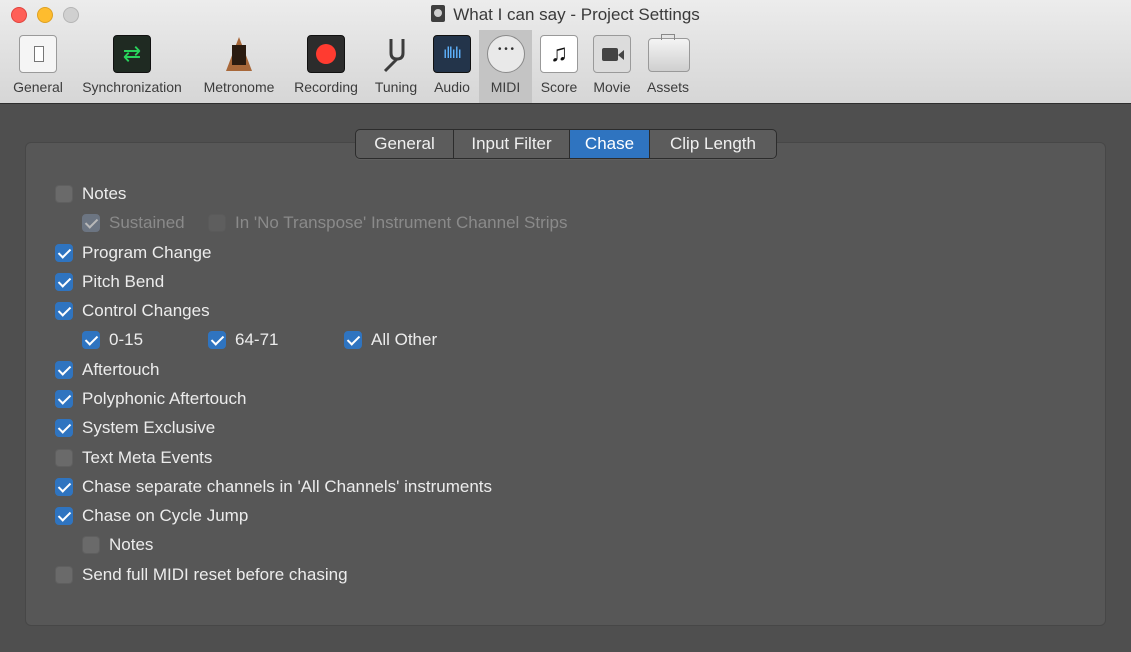 The height and width of the screenshot is (652, 1131). I want to click on chase-system-exclusive-label: System Exclusive, so click(149, 427).